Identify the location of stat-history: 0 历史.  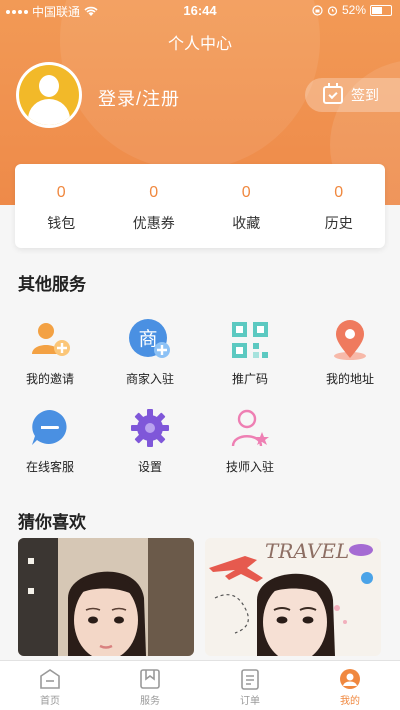
(339, 206).